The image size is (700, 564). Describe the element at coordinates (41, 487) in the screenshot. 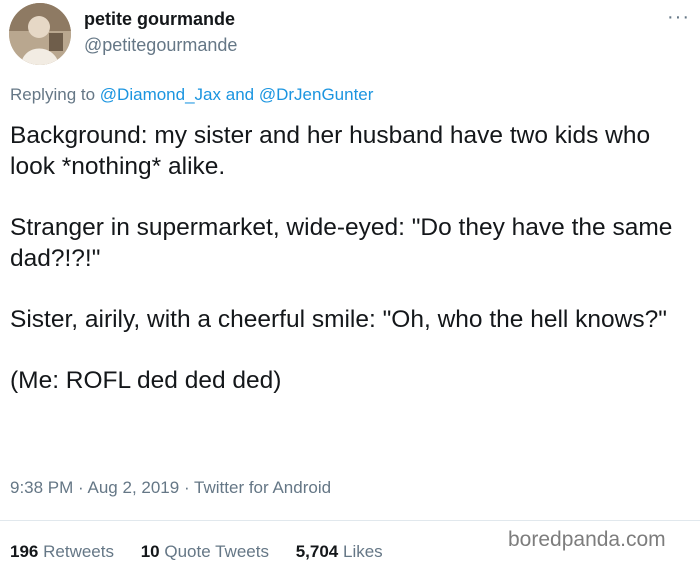

I see `tweet-time: 9:38 PM` at that location.